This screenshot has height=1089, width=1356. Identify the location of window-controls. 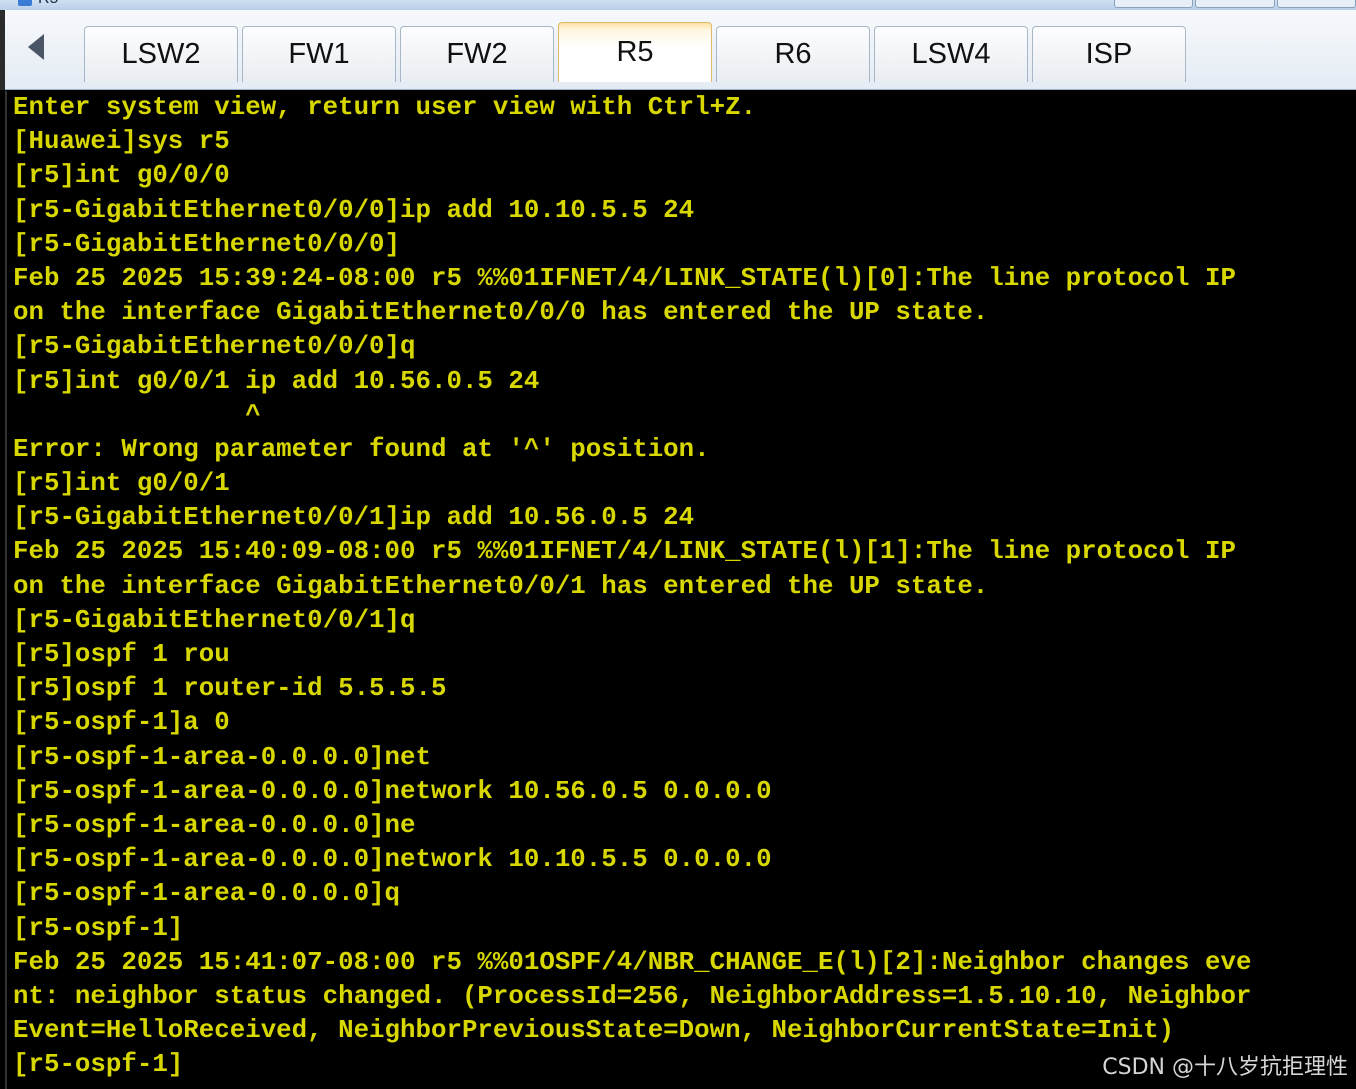
(1234, 4).